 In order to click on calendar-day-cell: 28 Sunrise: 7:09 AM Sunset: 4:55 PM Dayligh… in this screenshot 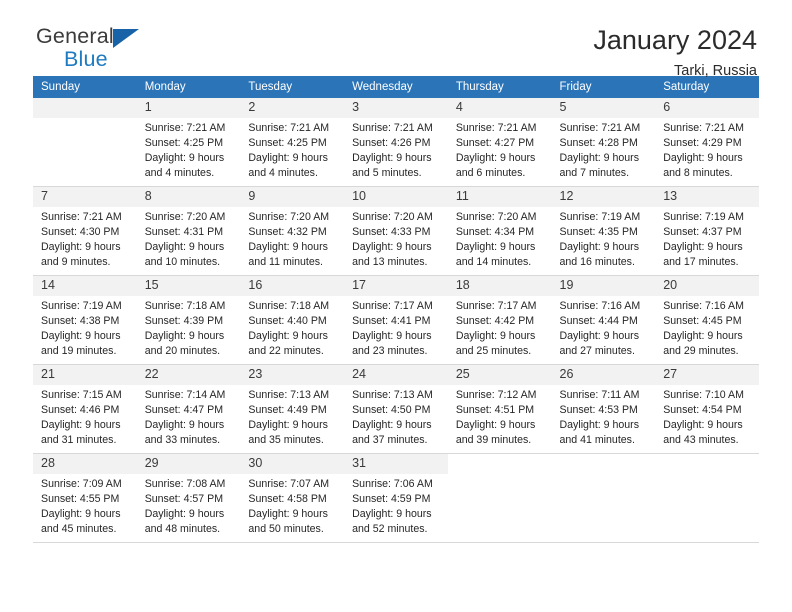, I will do `click(85, 498)`.